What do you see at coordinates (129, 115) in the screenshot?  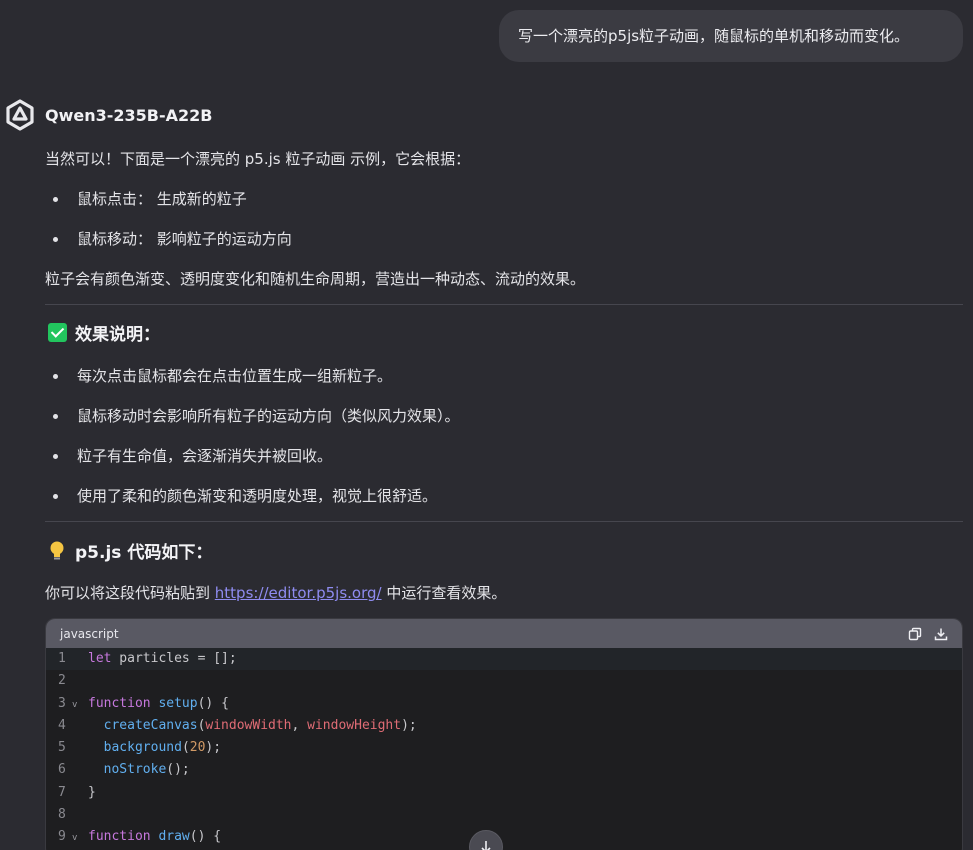 I see `model-name: Qwen3-235B-A22B` at bounding box center [129, 115].